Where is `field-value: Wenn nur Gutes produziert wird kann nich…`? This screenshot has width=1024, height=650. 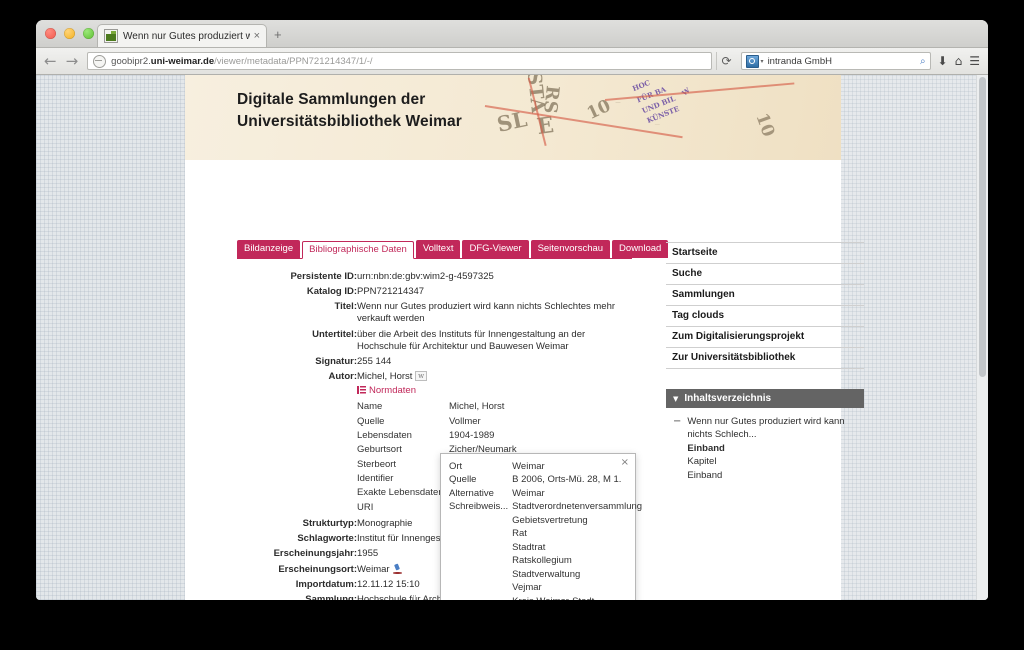 field-value: Wenn nur Gutes produziert wird kann nich… is located at coordinates (486, 313).